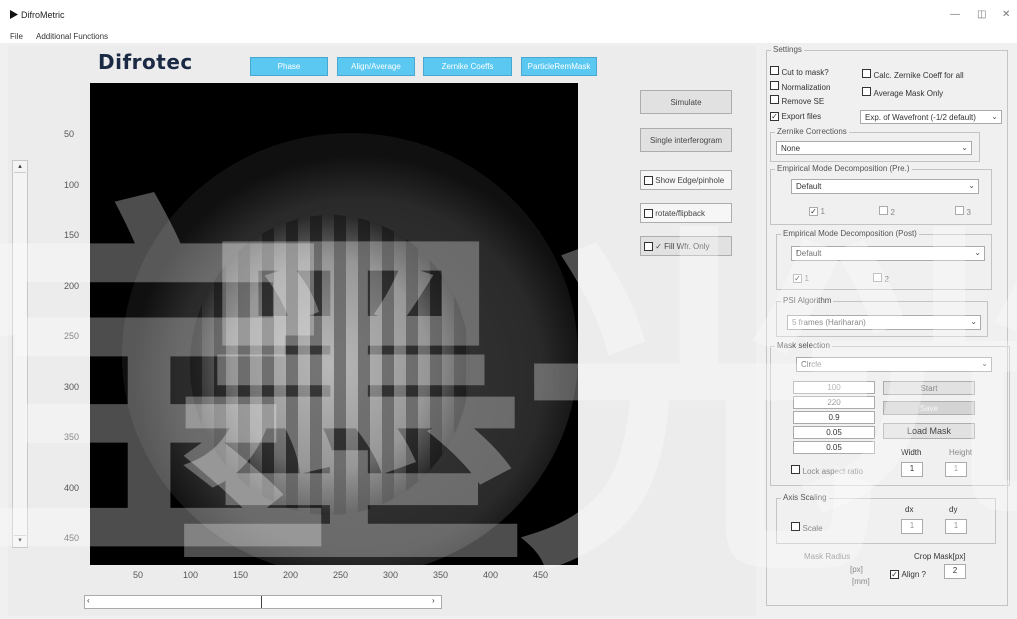  Describe the element at coordinates (774, 116) in the screenshot. I see `export-files-checkbox` at that location.